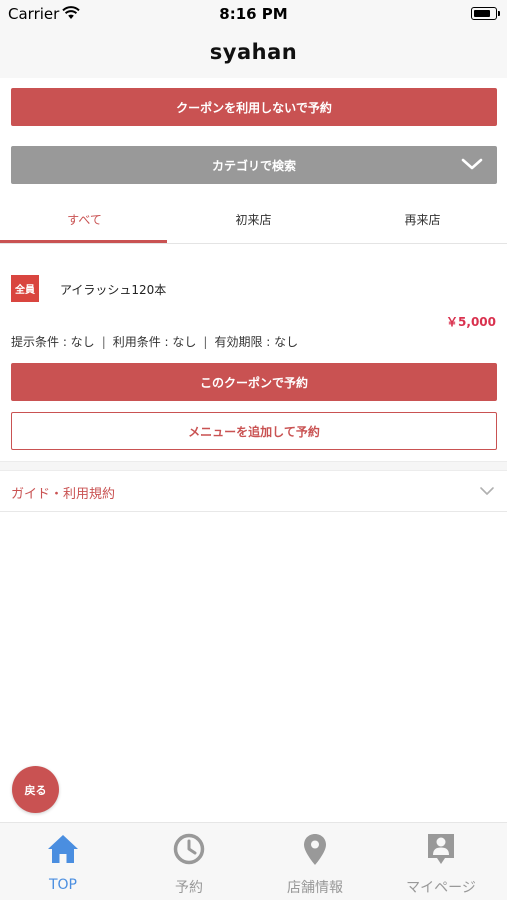 The width and height of the screenshot is (507, 900). I want to click on coupon-filter-tabs: すべて 初来店 再来店, so click(253, 220).